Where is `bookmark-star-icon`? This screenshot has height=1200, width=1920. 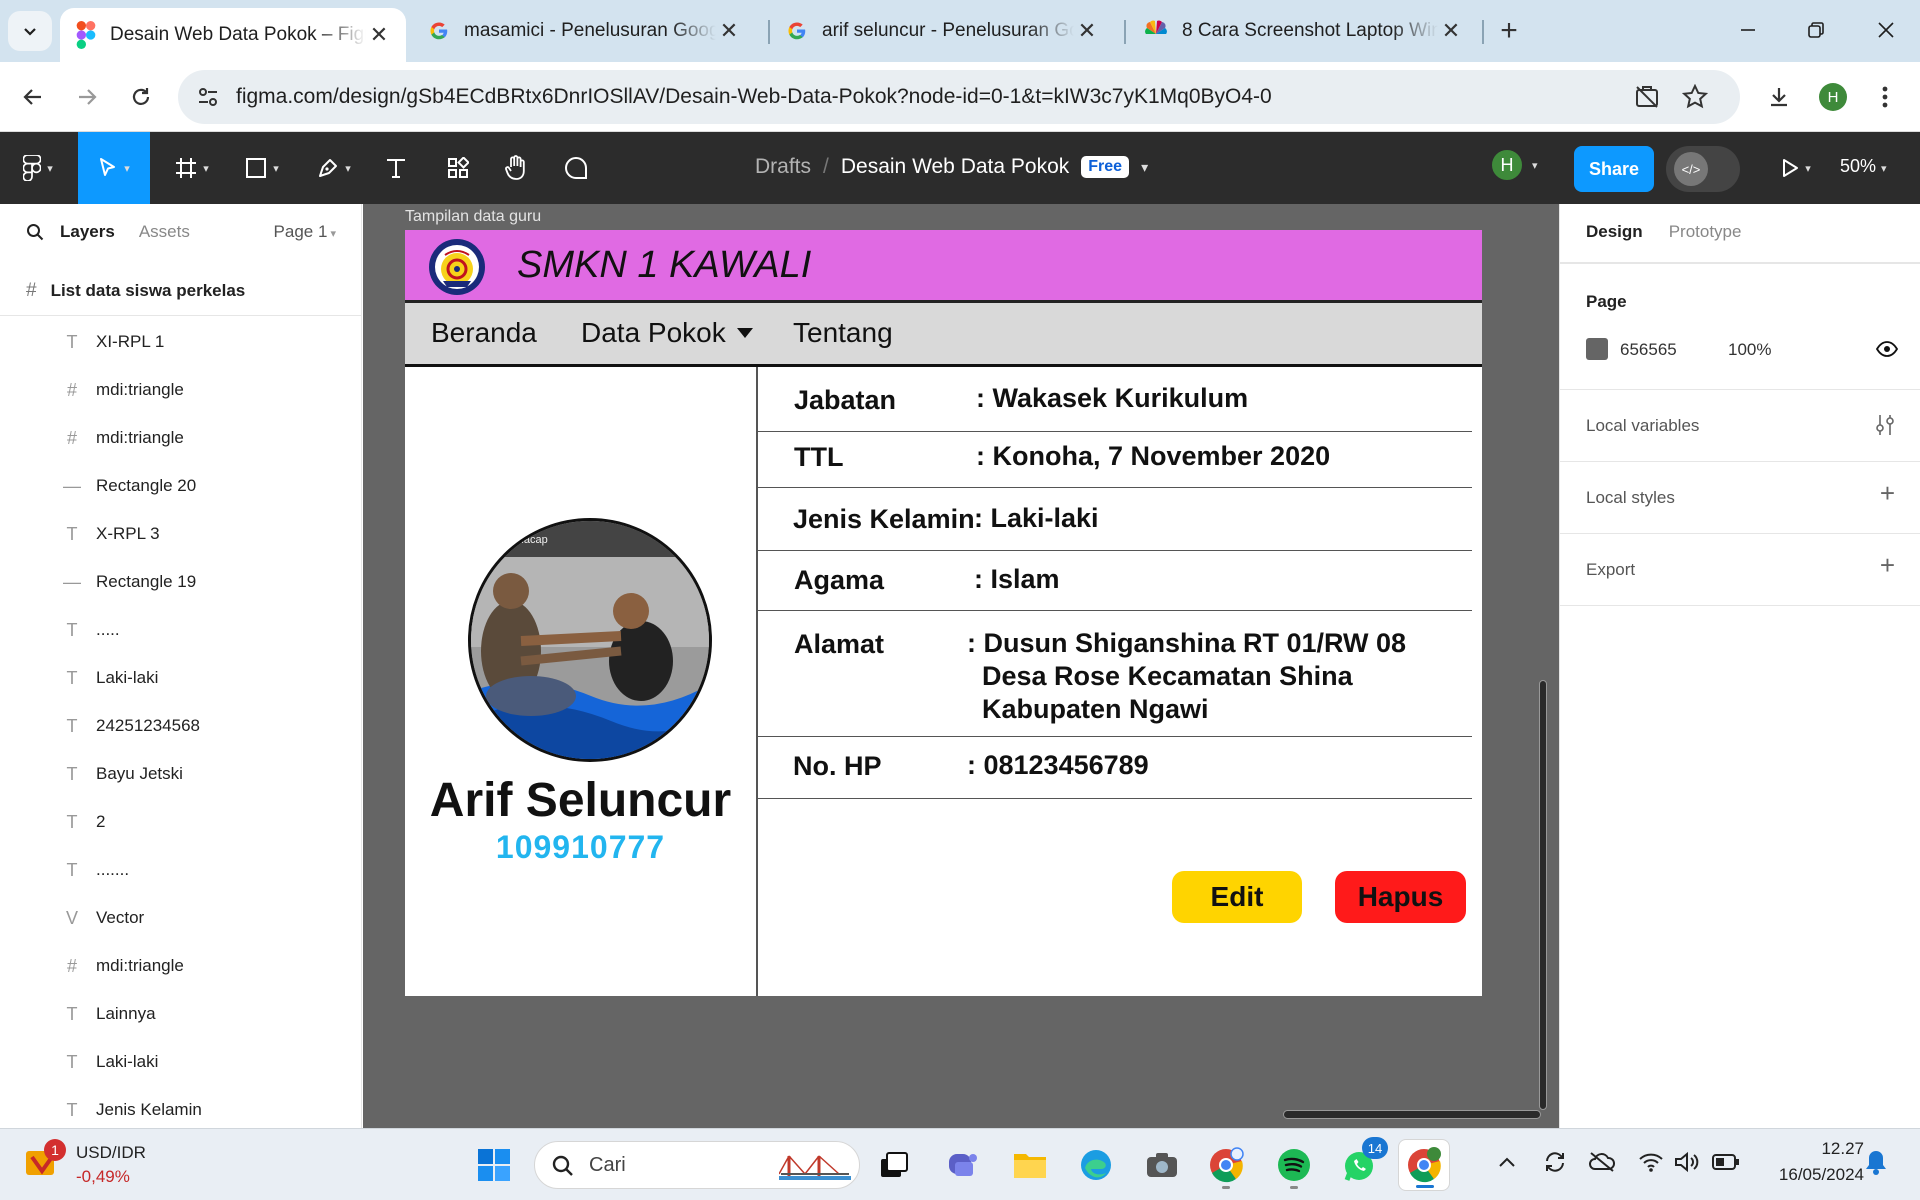
bookmark-star-icon is located at coordinates (1695, 97).